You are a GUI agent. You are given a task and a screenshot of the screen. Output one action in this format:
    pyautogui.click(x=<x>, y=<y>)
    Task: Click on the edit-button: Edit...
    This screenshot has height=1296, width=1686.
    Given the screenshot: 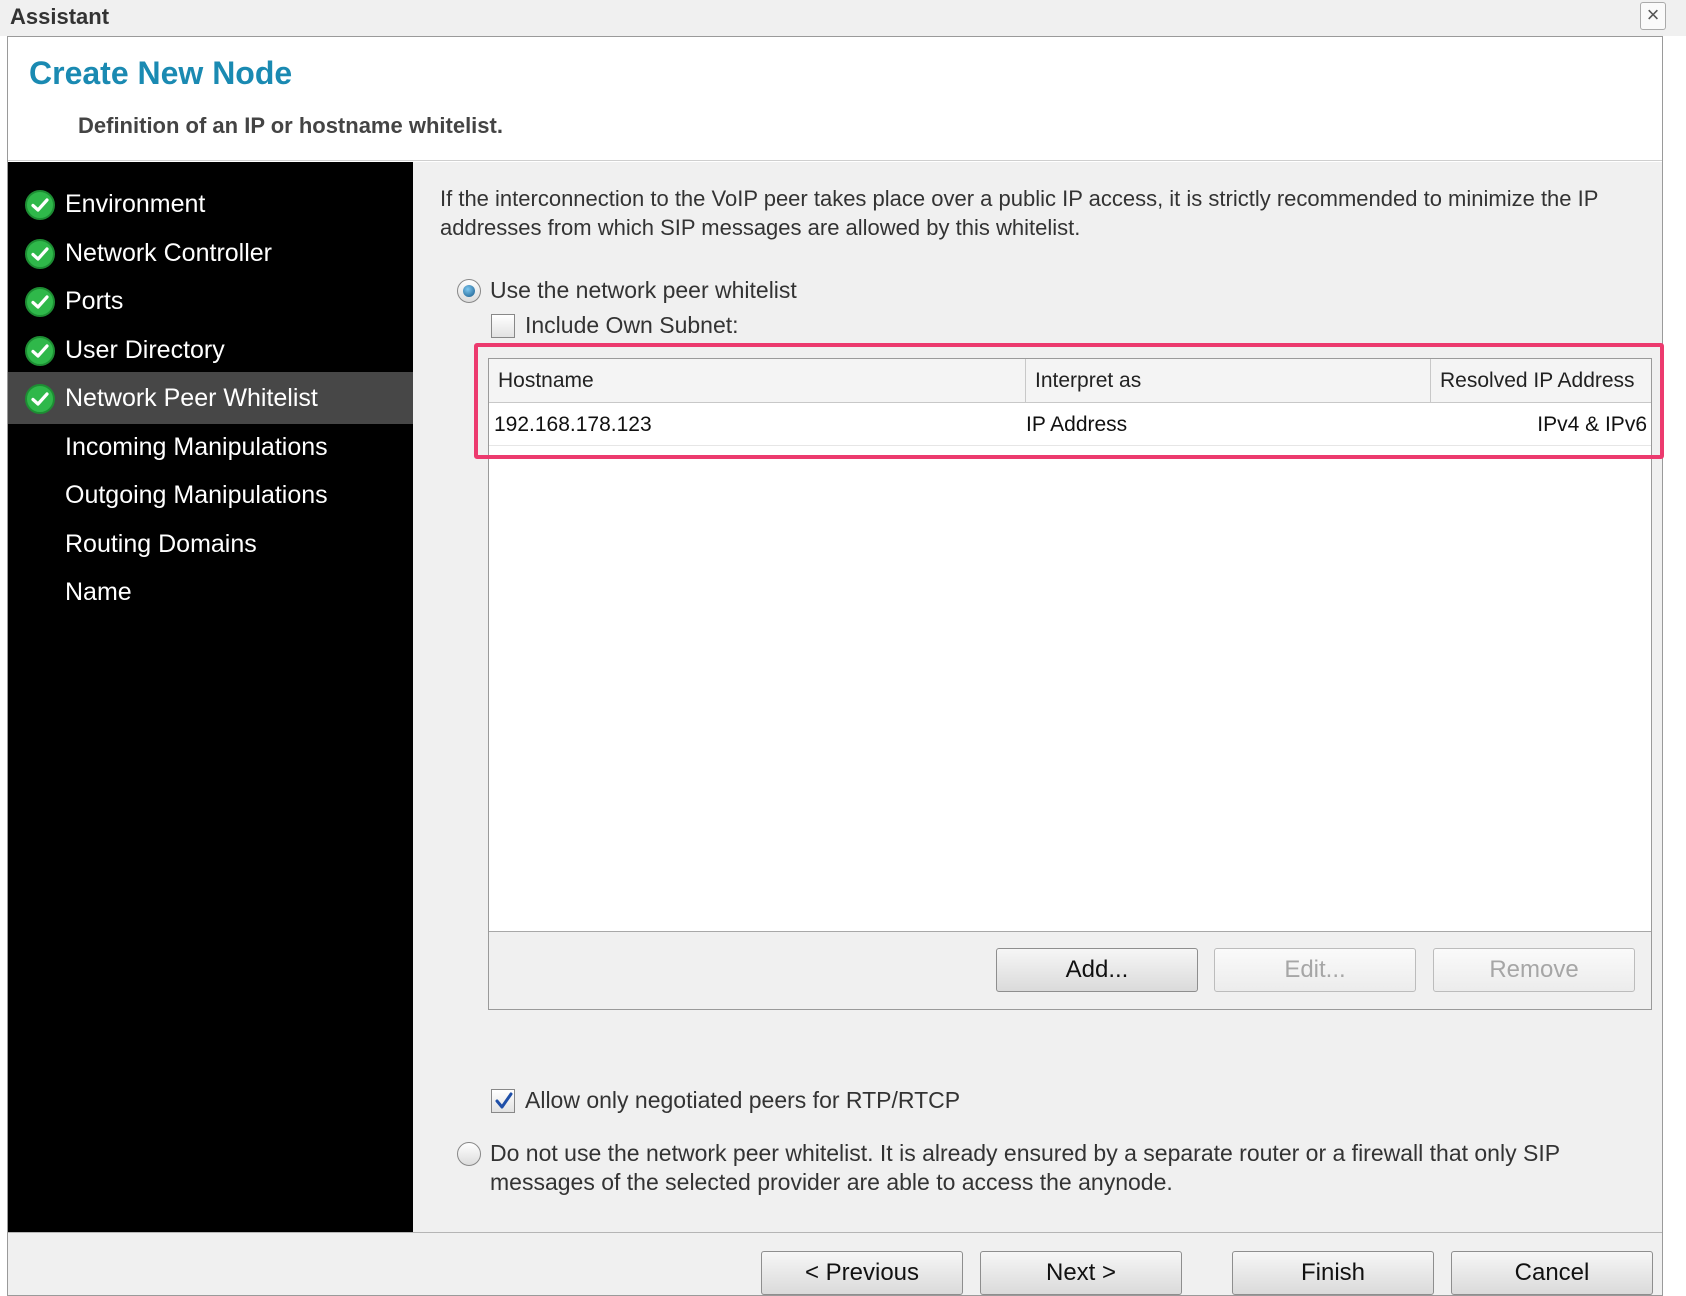 What is the action you would take?
    pyautogui.click(x=1315, y=970)
    